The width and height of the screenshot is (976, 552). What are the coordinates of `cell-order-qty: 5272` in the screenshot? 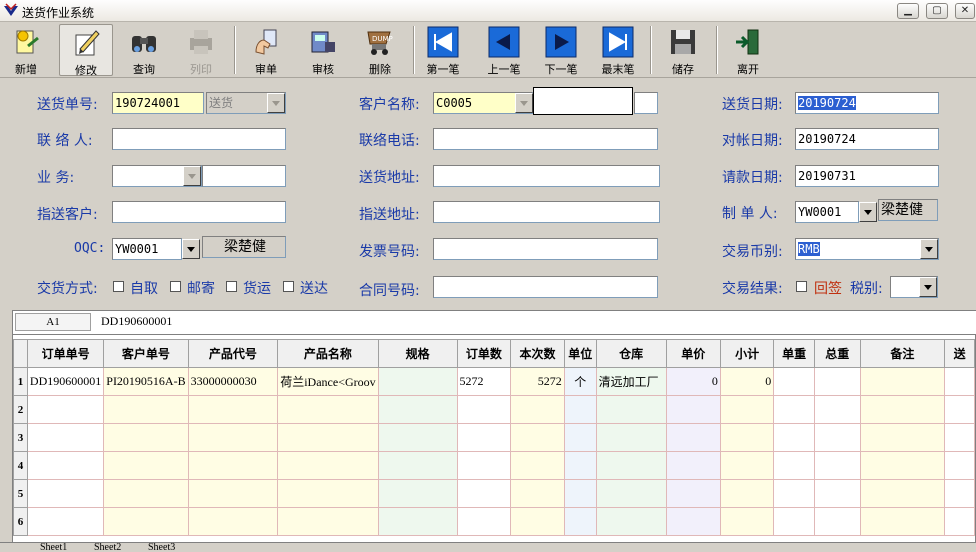 It's located at (484, 381).